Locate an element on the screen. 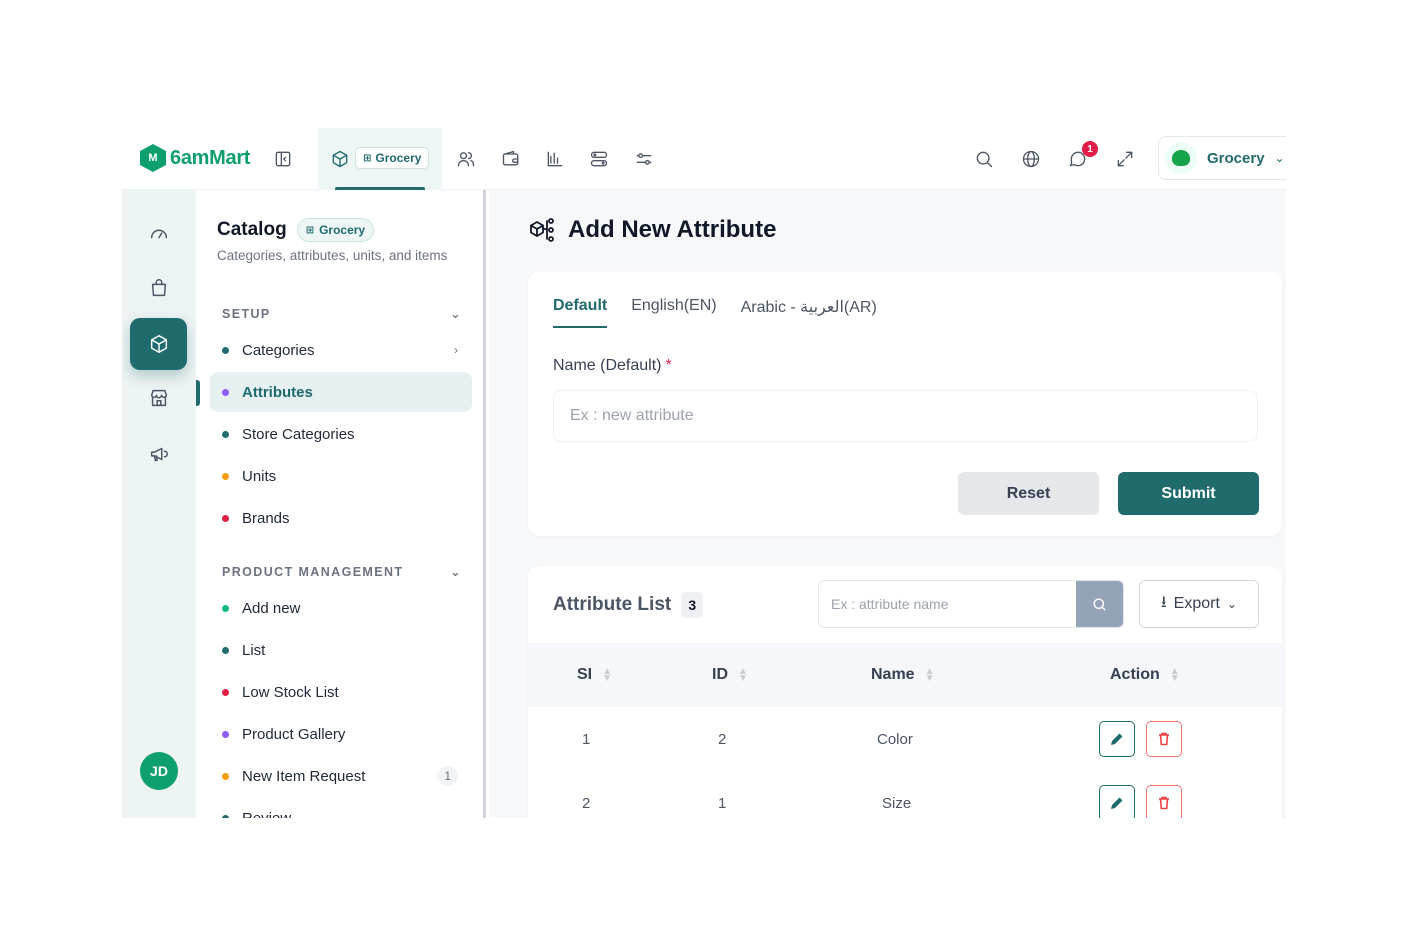  count-badge: 1 is located at coordinates (447, 776).